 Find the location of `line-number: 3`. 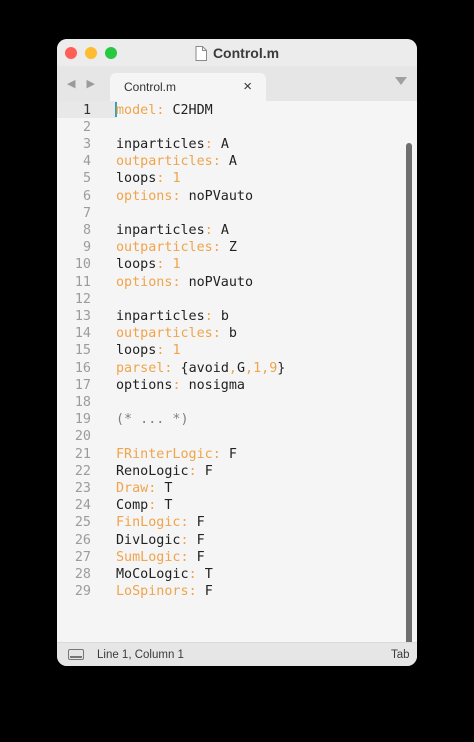

line-number: 3 is located at coordinates (86, 144).